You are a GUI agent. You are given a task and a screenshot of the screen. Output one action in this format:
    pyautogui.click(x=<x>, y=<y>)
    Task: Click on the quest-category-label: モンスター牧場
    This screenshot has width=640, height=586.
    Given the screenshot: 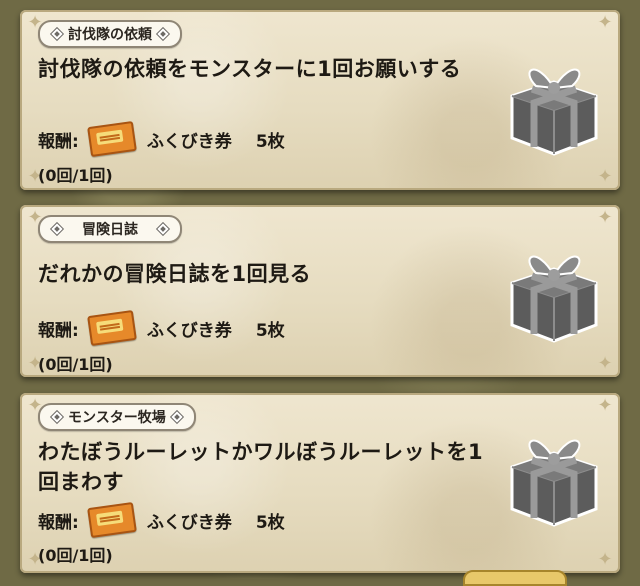 What is the action you would take?
    pyautogui.click(x=117, y=418)
    